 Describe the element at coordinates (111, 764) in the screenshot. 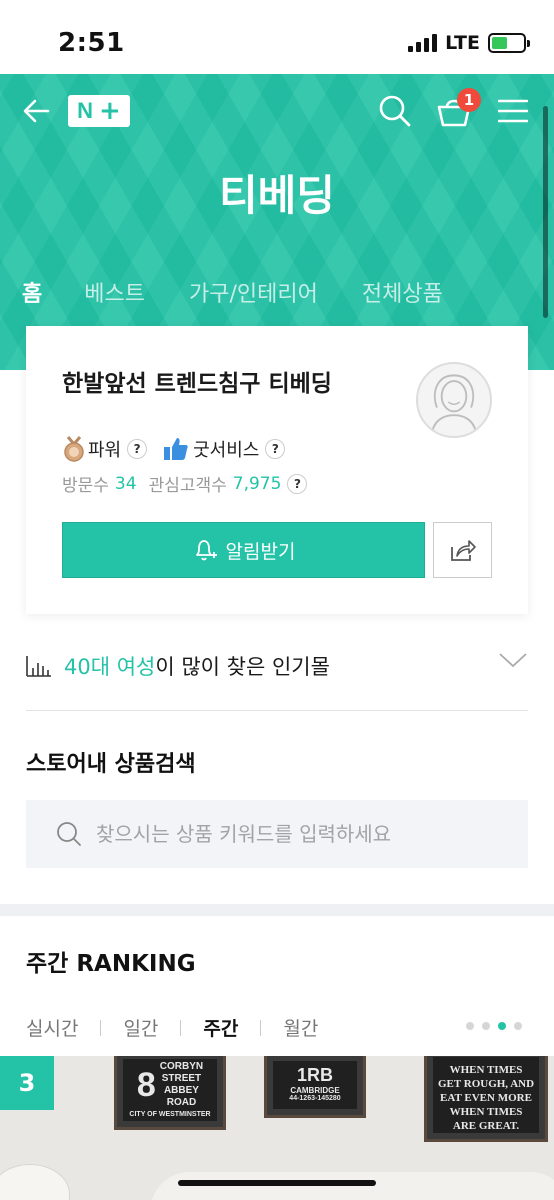

I see `store-search-title: 스토어내 상품검색` at that location.